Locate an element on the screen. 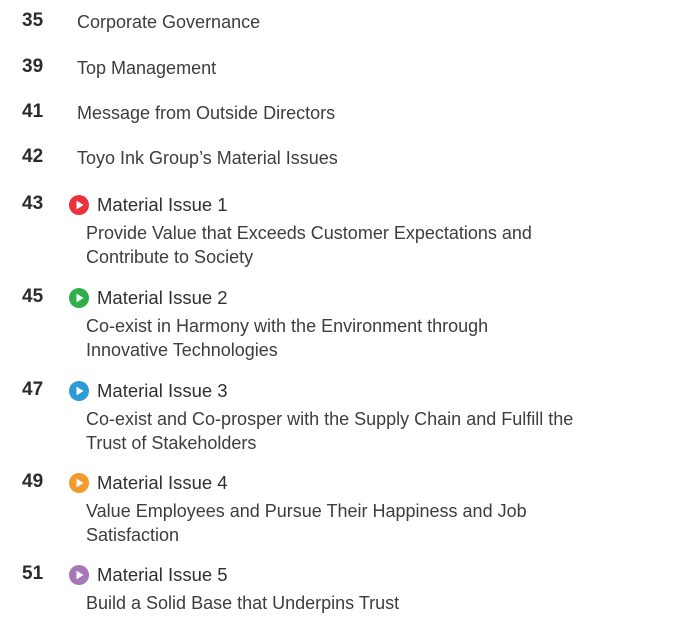  page-number: 43 is located at coordinates (33, 203).